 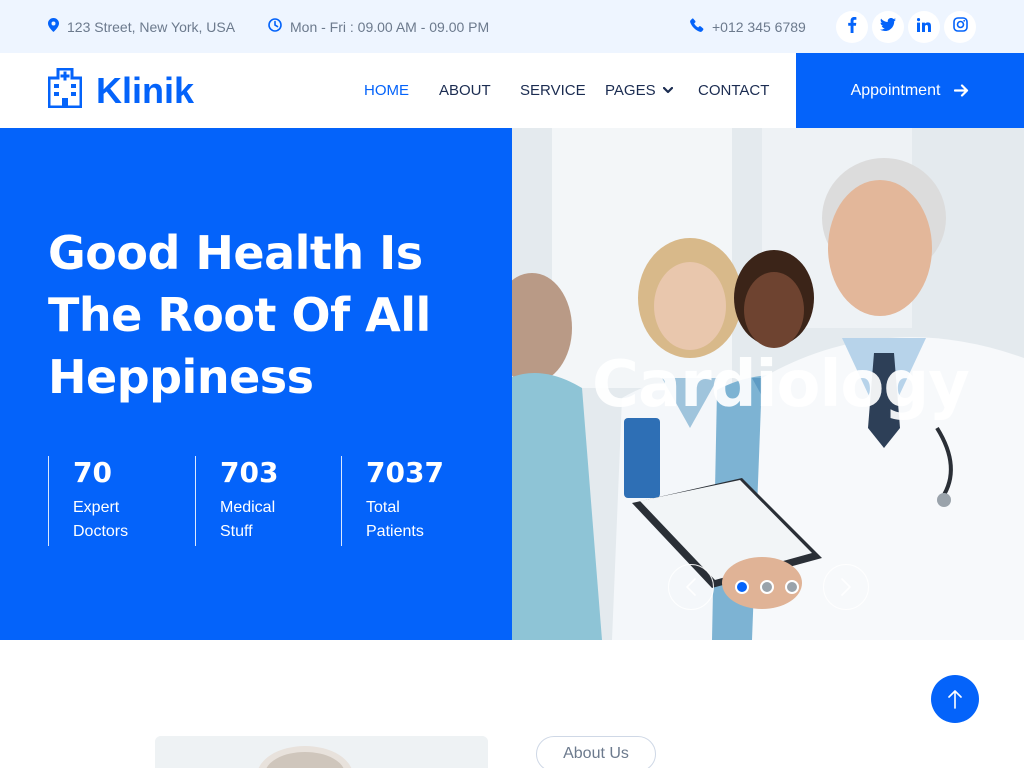 I want to click on carousel-prev-button, so click(x=691, y=587).